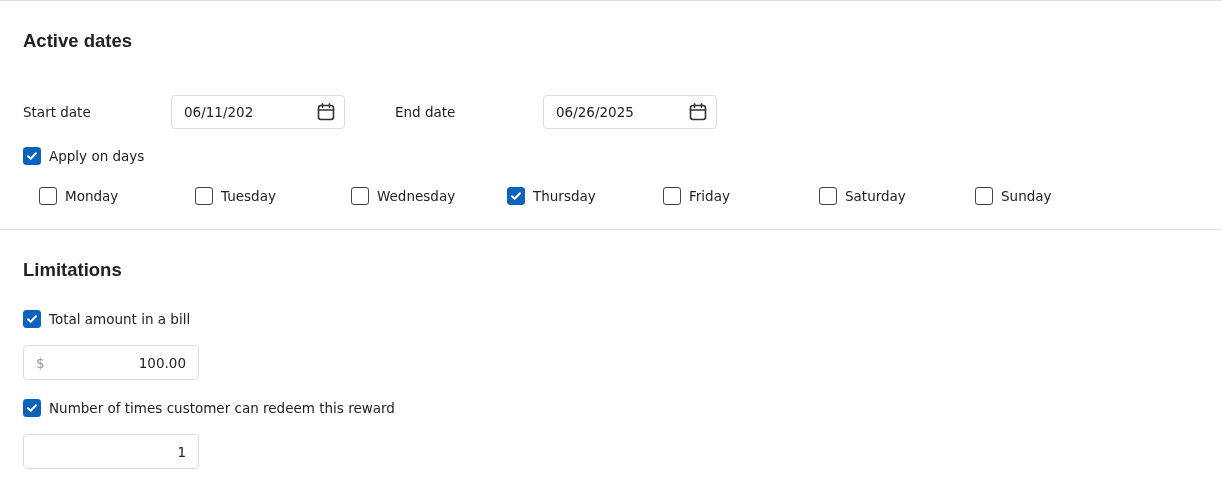 The height and width of the screenshot is (497, 1222). What do you see at coordinates (57, 112) in the screenshot?
I see `field-label: Start date` at bounding box center [57, 112].